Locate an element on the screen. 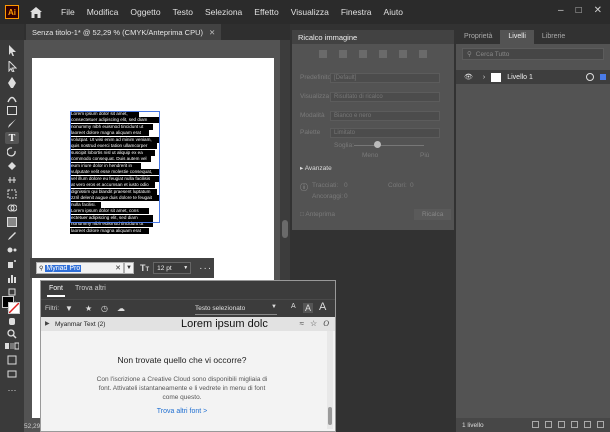 Image resolution: width=610 pixels, height=432 pixels. paintbrush-tool-icon is located at coordinates (12, 124).